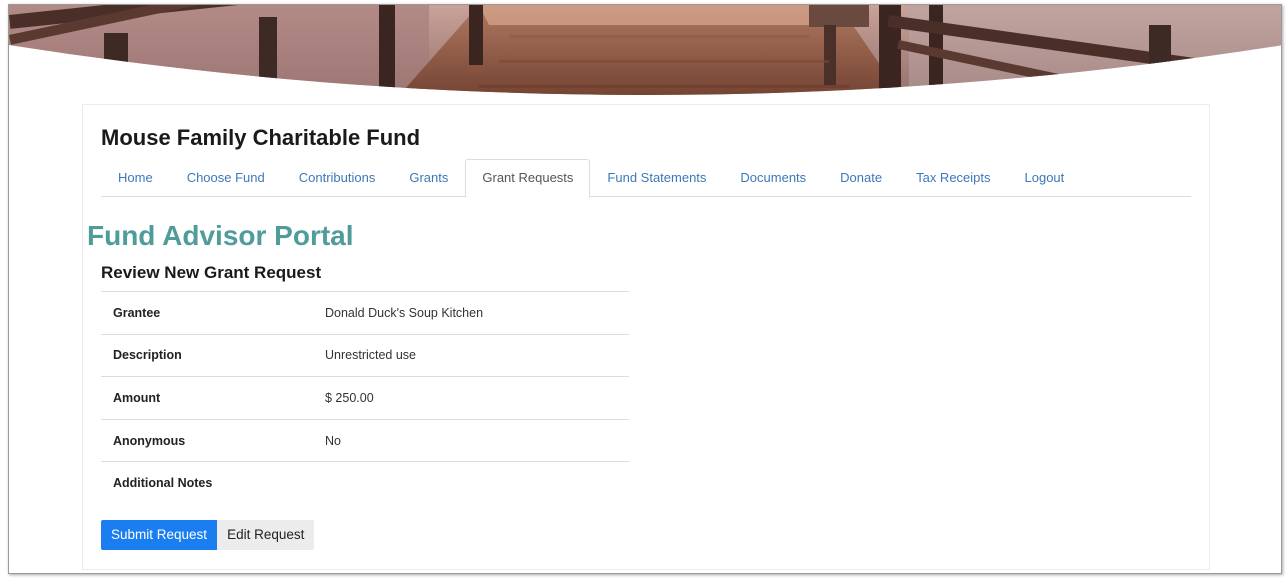 This screenshot has height=578, width=1286. What do you see at coordinates (266, 535) in the screenshot?
I see `edit-request-button: Edit Request` at bounding box center [266, 535].